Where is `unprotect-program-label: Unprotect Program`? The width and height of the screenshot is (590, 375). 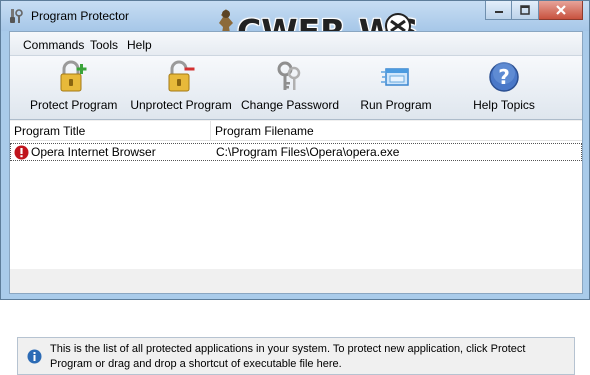
unprotect-program-label: Unprotect Program is located at coordinates (181, 105).